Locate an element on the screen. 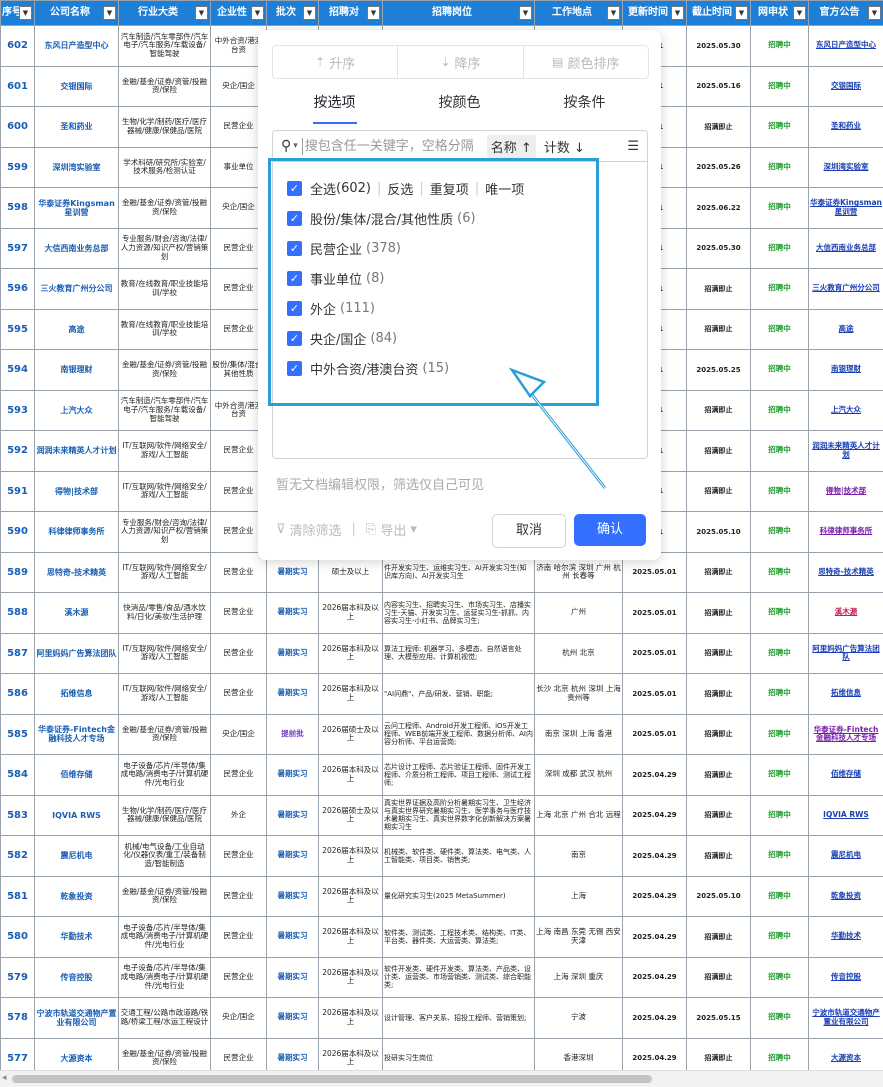 The width and height of the screenshot is (883, 1087). cell-company: 东风日产造型中心 is located at coordinates (77, 46).